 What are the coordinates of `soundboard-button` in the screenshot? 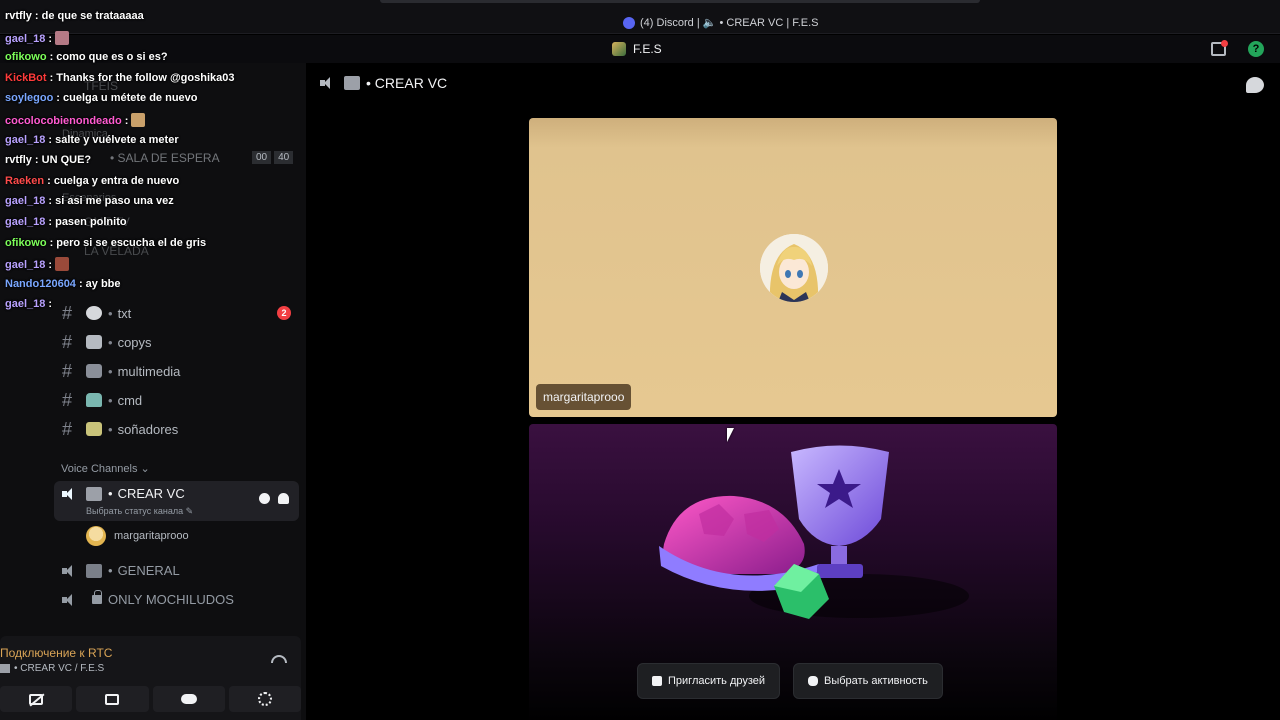 It's located at (264, 699).